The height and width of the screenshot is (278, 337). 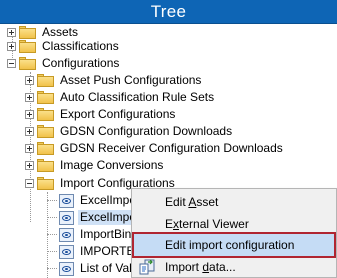 I want to click on tree-node-label: Auto Classification Rule Sets, so click(x=137, y=97).